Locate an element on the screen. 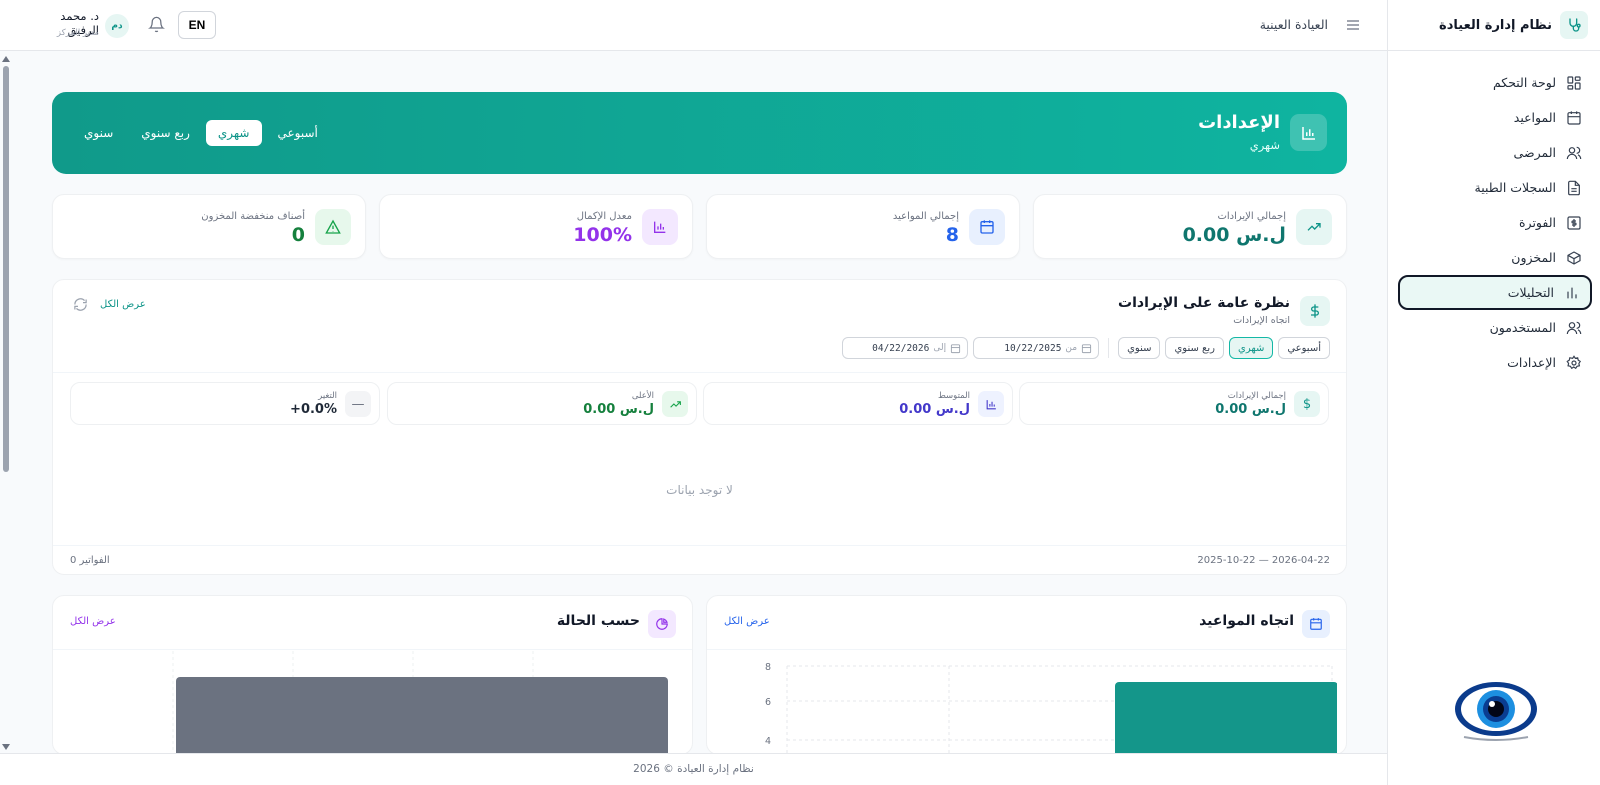 The image size is (1600, 785). sidebar-item-label: المخزون is located at coordinates (1533, 257).